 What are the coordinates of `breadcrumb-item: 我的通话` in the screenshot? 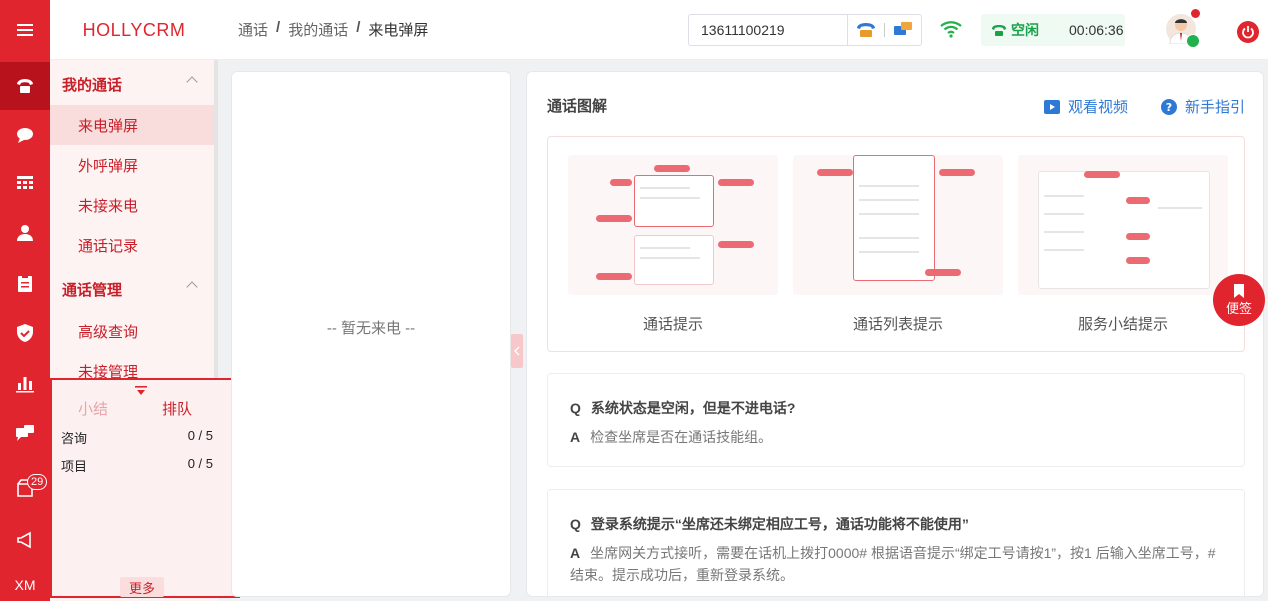 It's located at (318, 29).